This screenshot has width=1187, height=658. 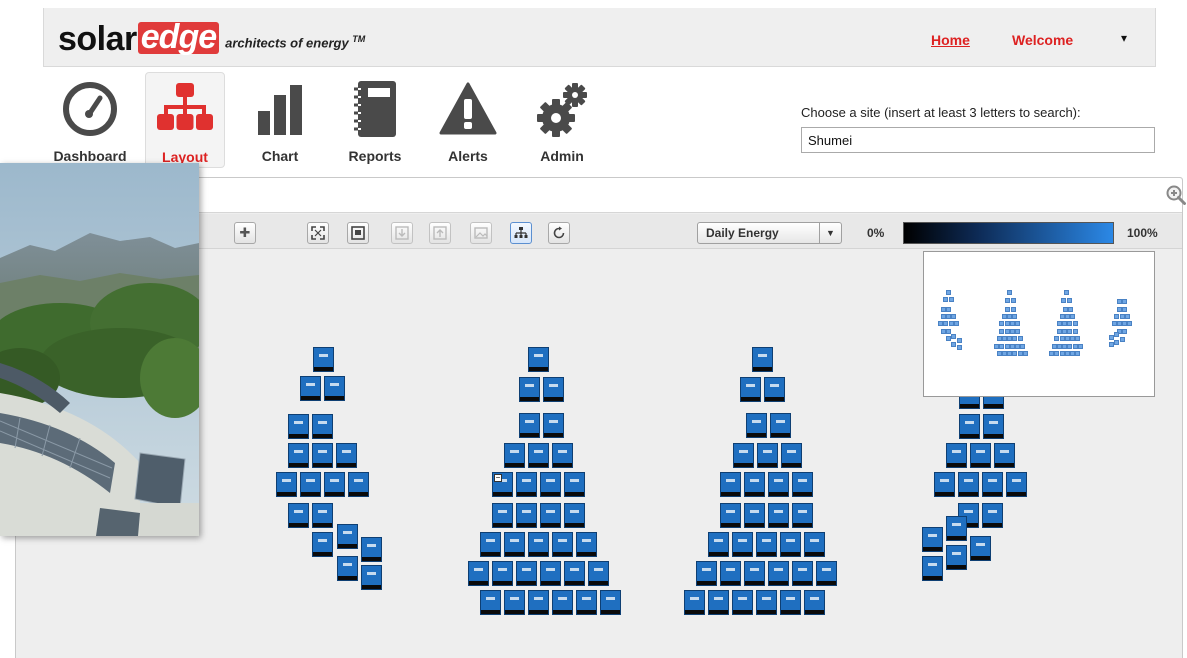 I want to click on tool-alerts: Alerts, so click(x=468, y=120).